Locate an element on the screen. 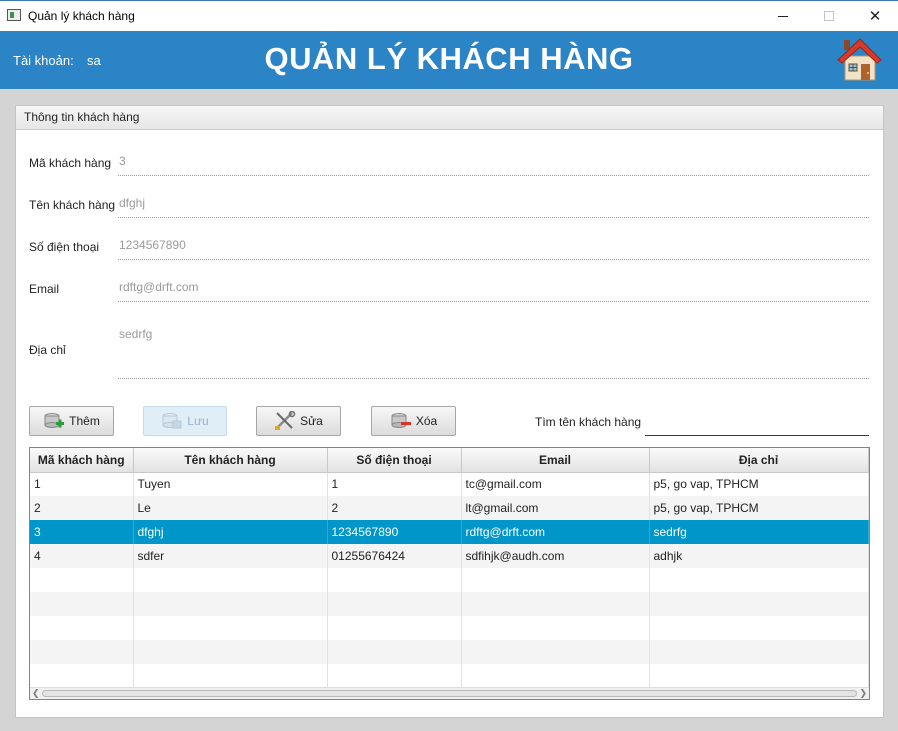 The height and width of the screenshot is (731, 898). panel-title: Thông tin khách hàng is located at coordinates (449, 118).